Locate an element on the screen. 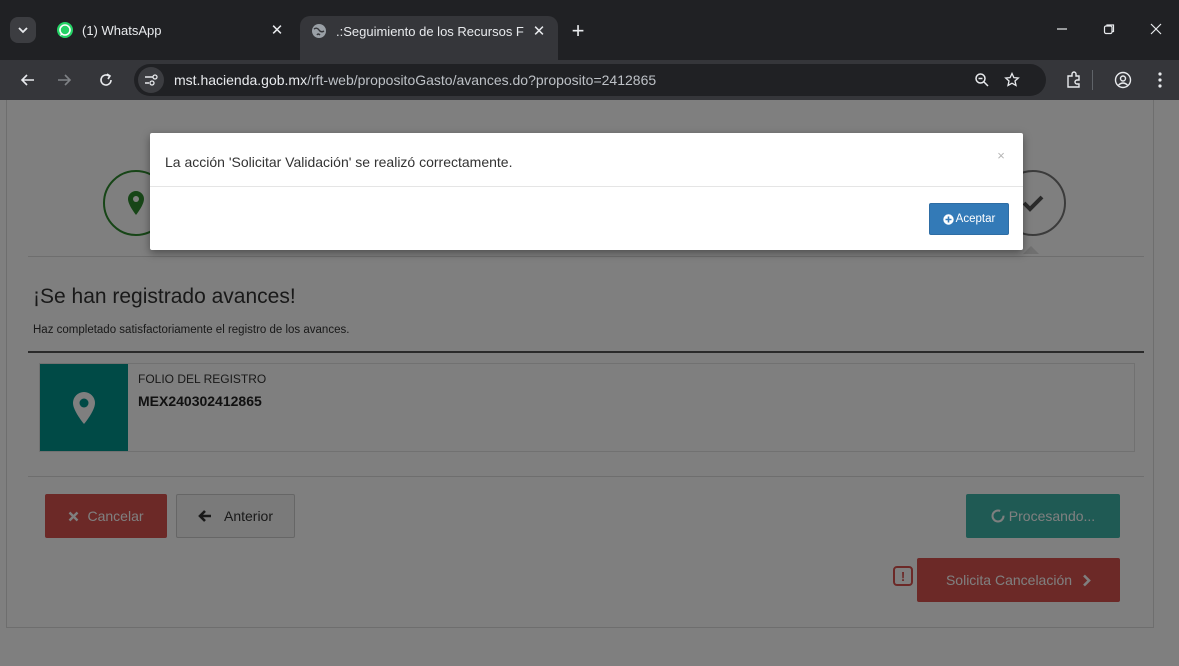 The height and width of the screenshot is (666, 1179). accept-button: Aceptar is located at coordinates (969, 219).